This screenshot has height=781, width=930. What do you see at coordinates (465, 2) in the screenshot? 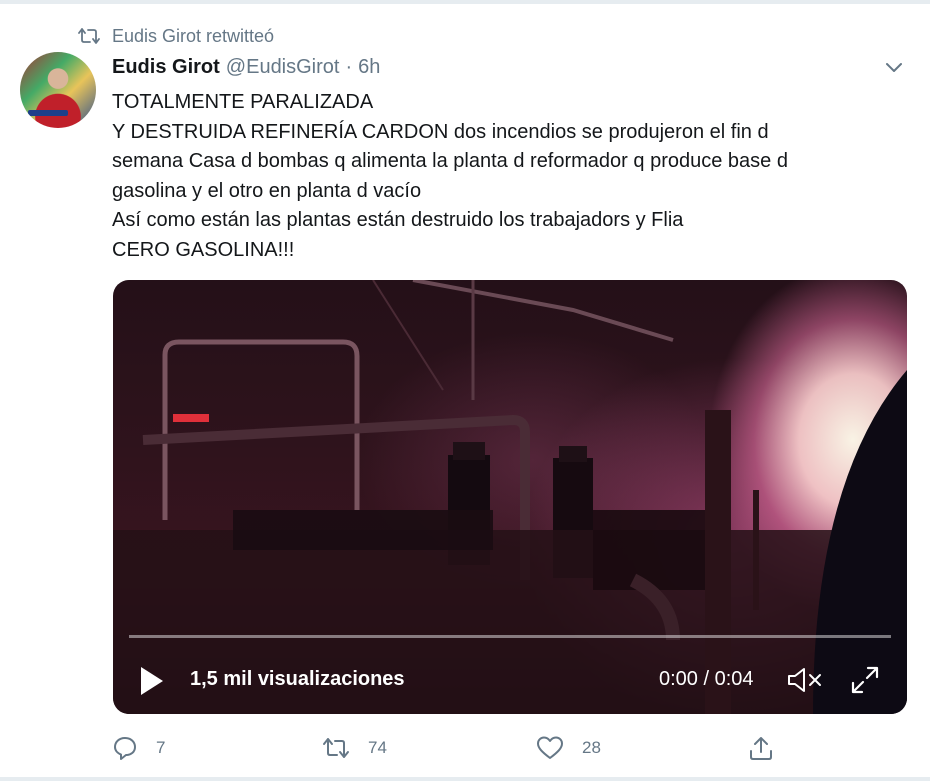
I see `top-divider` at bounding box center [465, 2].